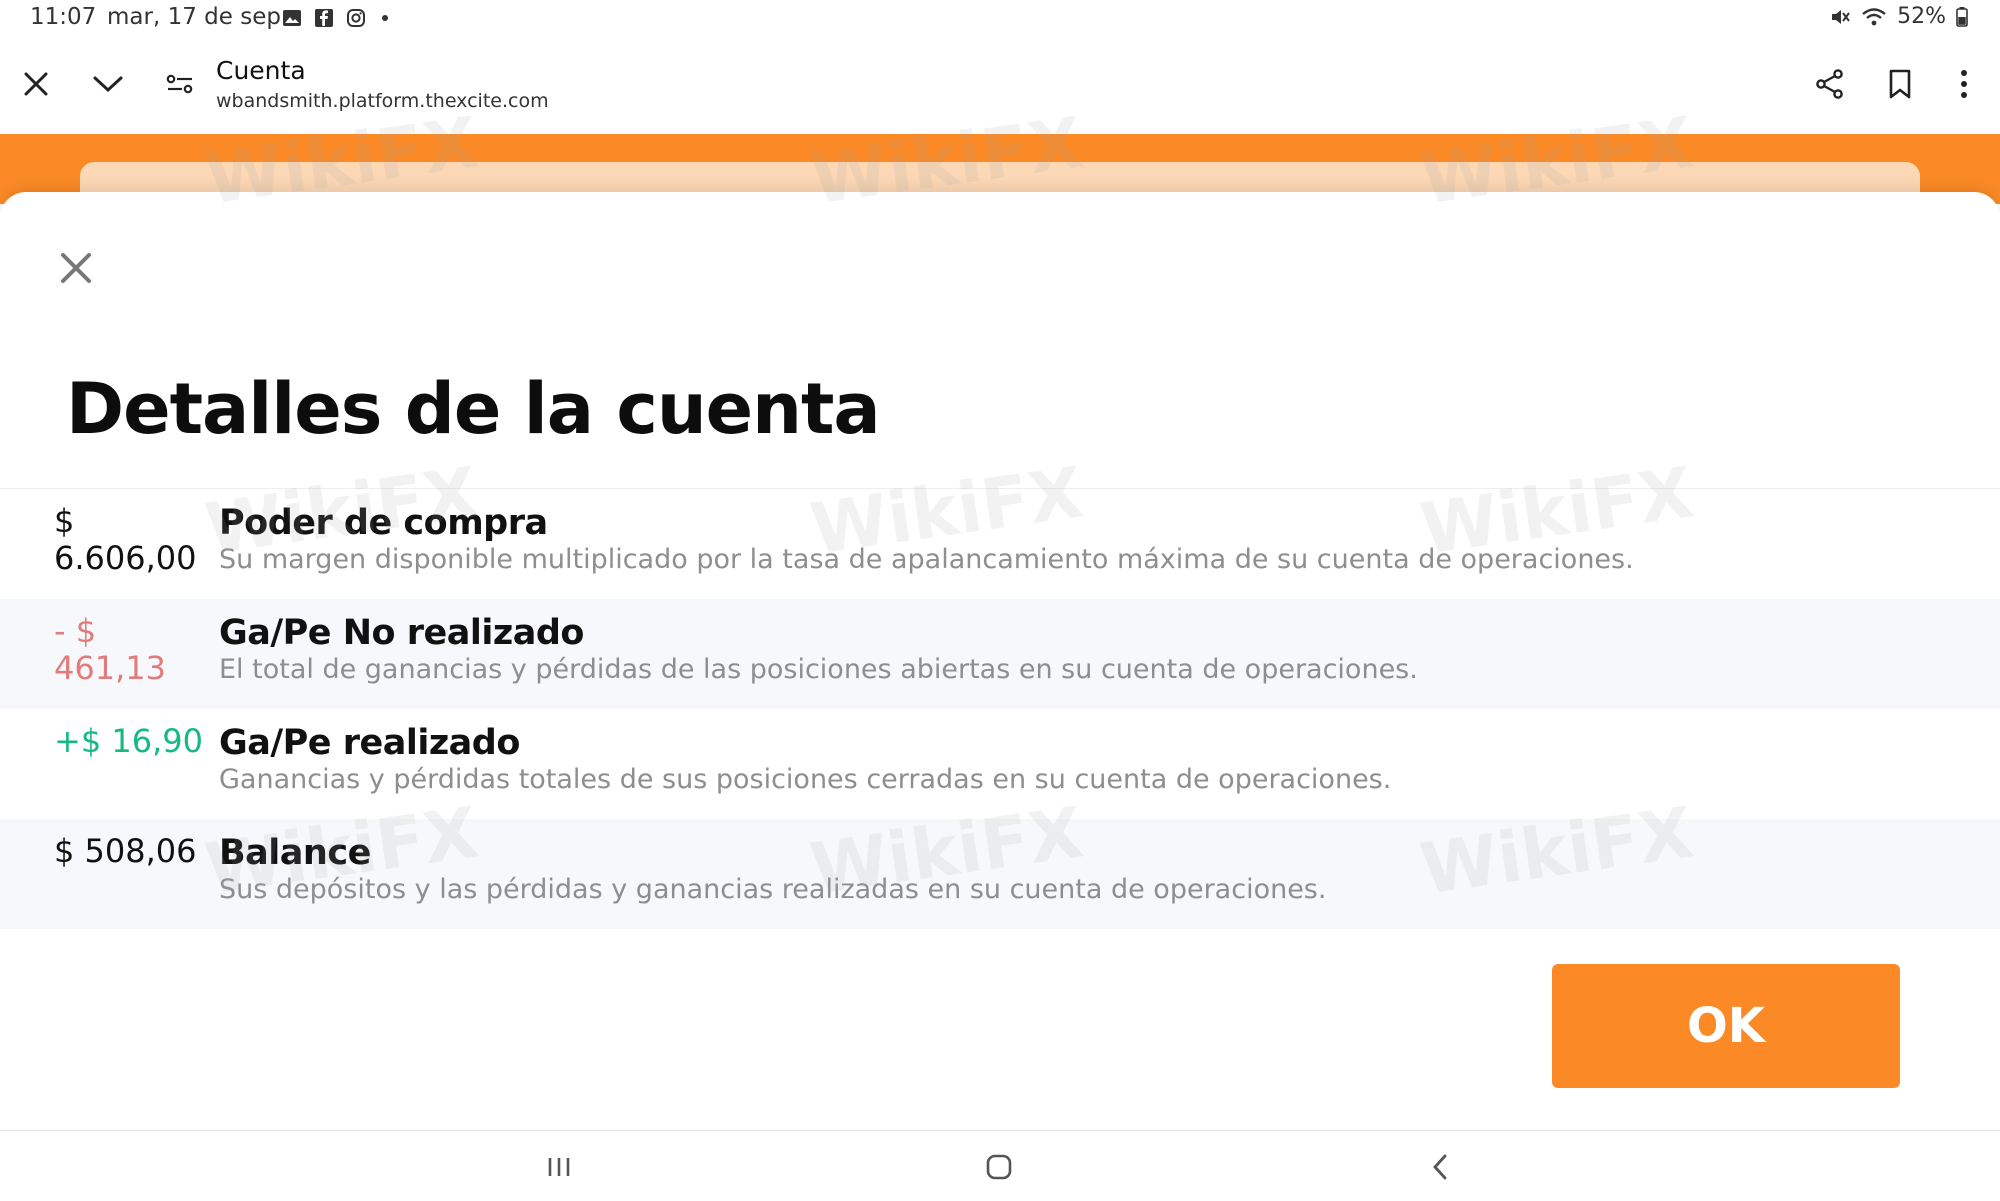 The width and height of the screenshot is (2000, 1201). I want to click on realized-pl-label: Ga/Pe realizado, so click(369, 743).